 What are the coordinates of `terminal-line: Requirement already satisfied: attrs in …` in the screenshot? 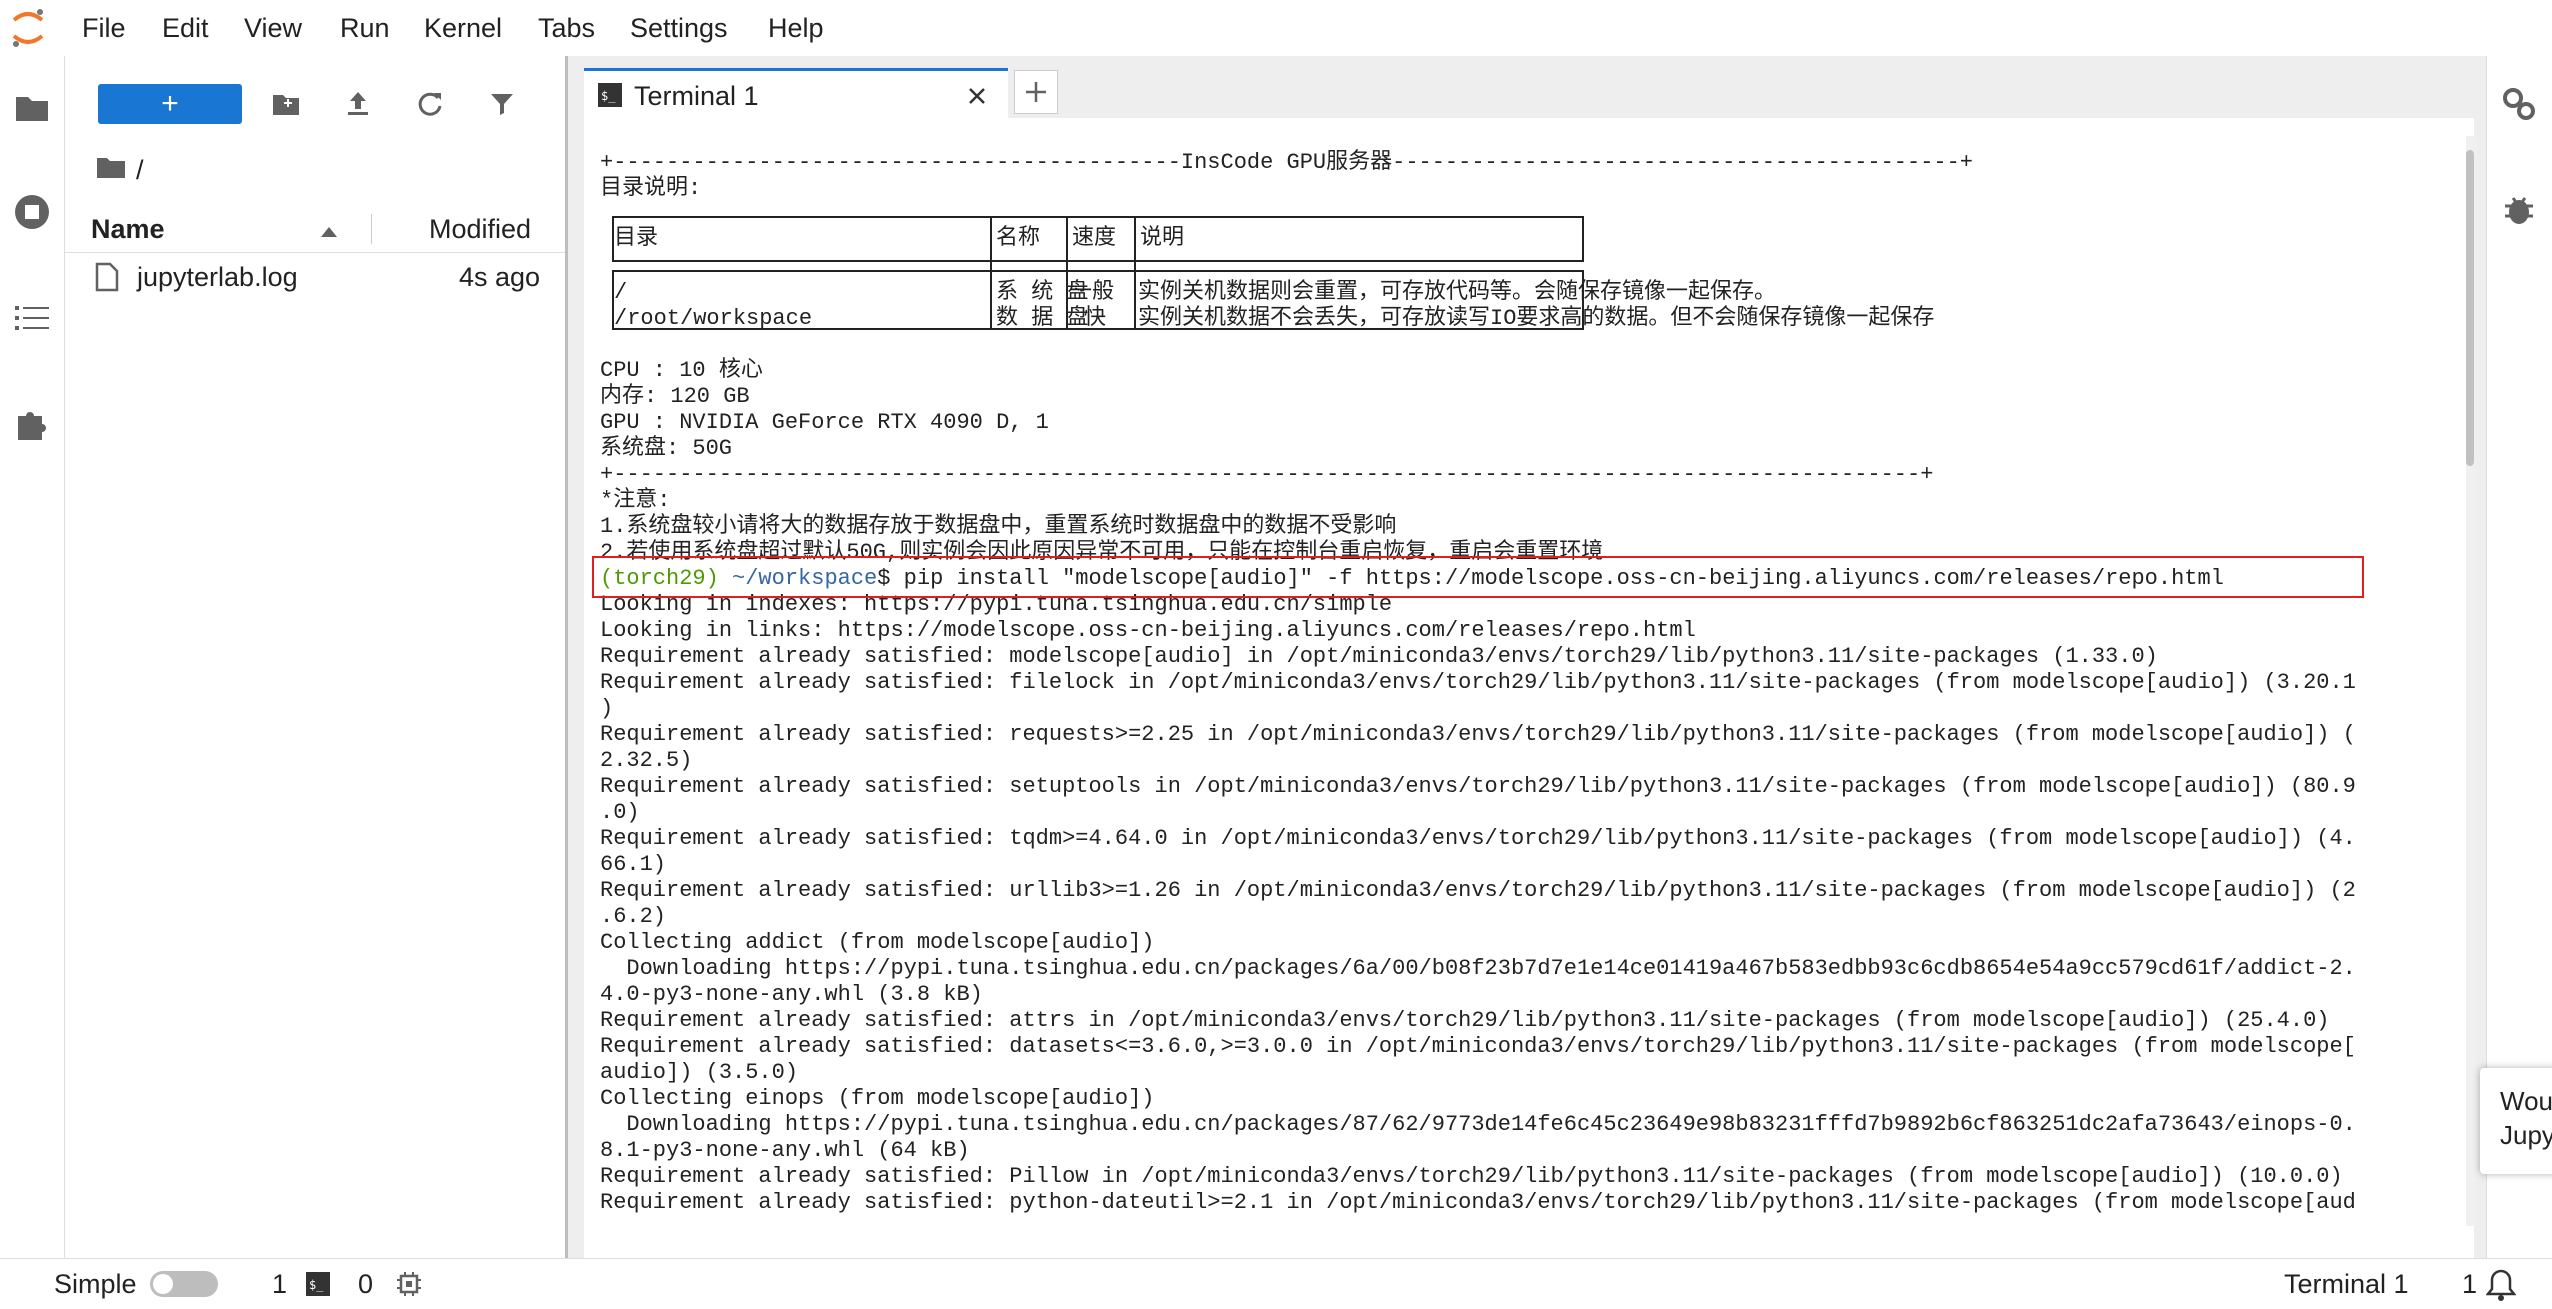 It's located at (1465, 1020).